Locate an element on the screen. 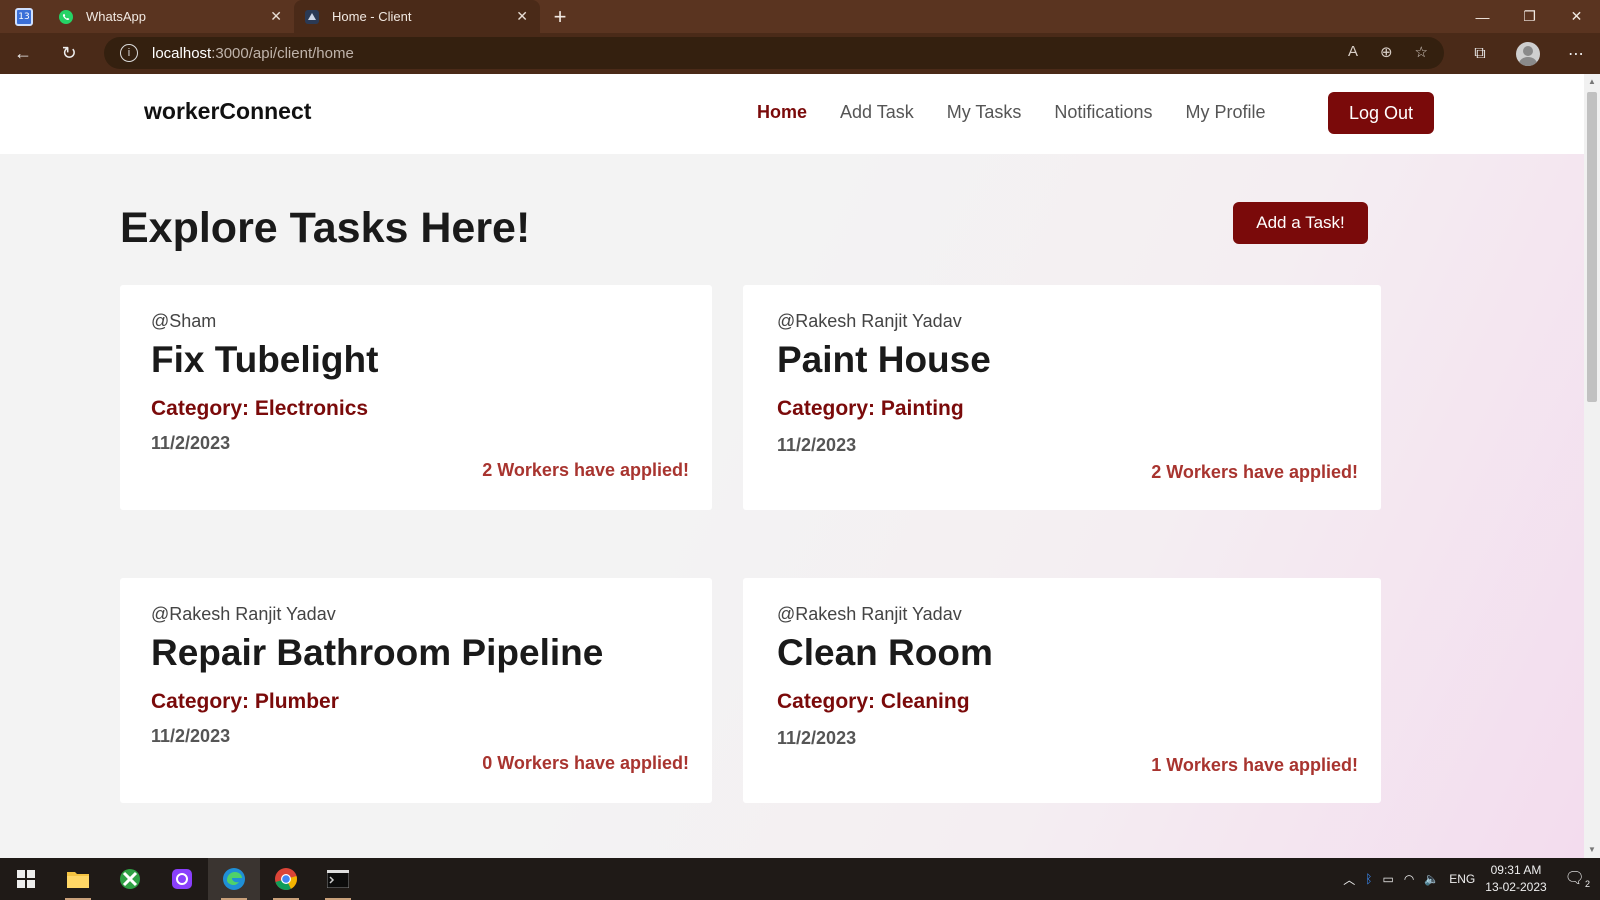 This screenshot has width=1600, height=900. whatsapp-icon is located at coordinates (66, 17).